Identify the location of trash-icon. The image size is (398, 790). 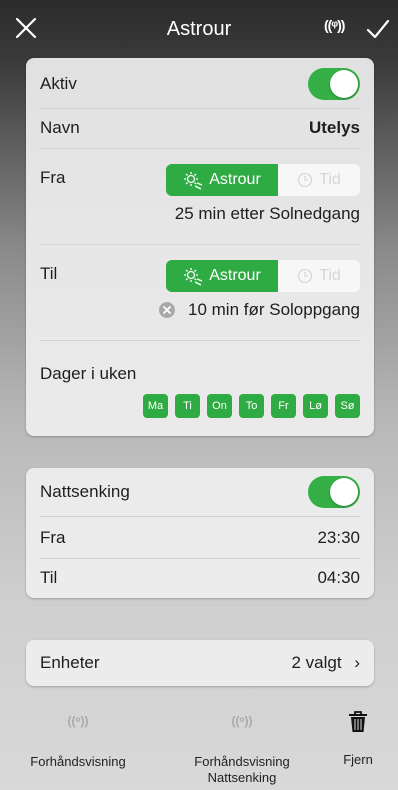
(358, 721).